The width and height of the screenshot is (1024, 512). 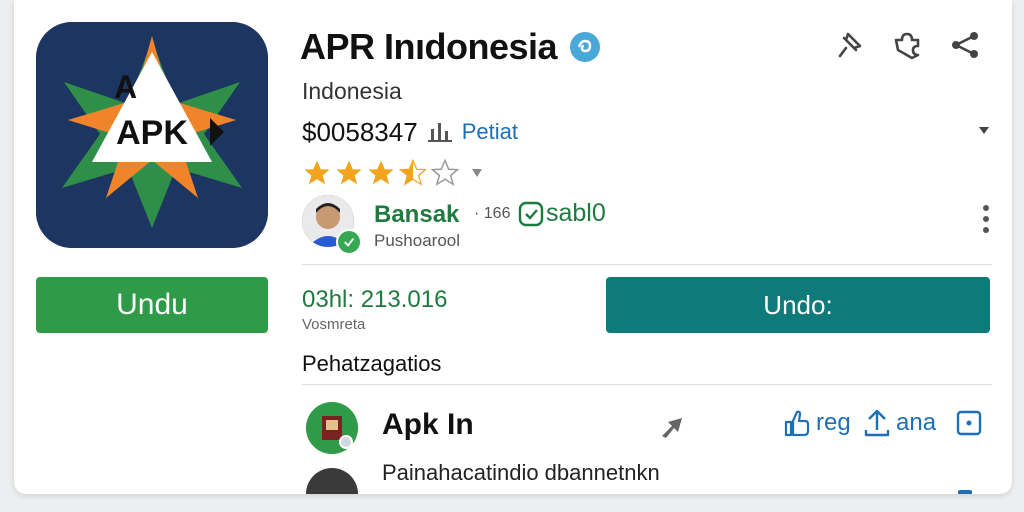 What do you see at coordinates (531, 213) in the screenshot?
I see `timer-icon` at bounding box center [531, 213].